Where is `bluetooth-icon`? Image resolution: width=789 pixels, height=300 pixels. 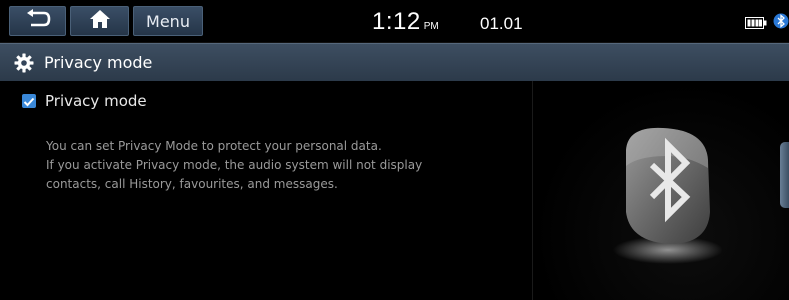
bluetooth-icon is located at coordinates (781, 23).